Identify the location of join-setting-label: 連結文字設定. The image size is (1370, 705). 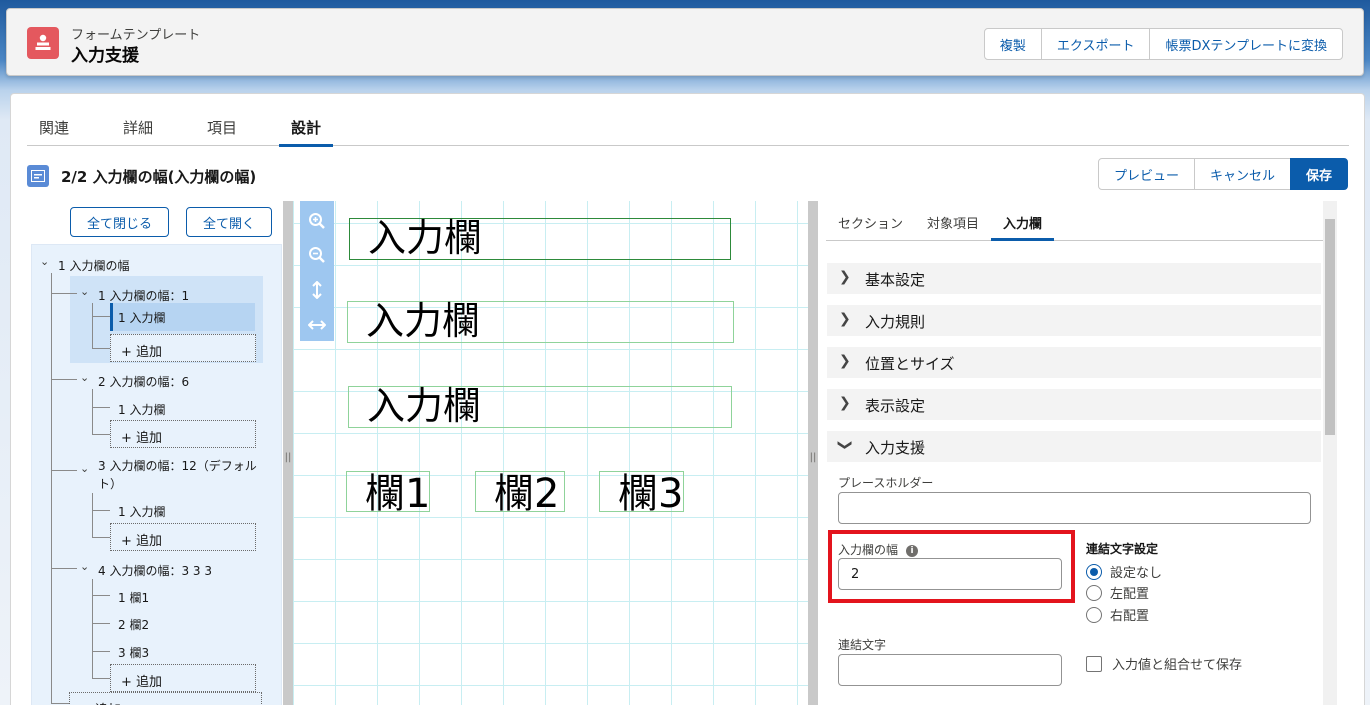
(1122, 549).